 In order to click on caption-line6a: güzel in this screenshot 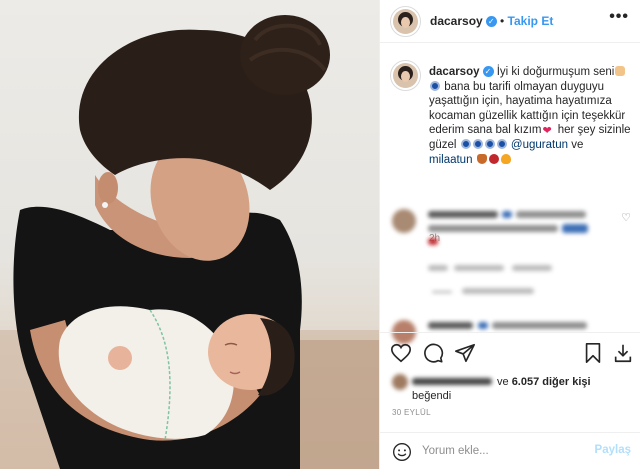, I will do `click(443, 144)`.